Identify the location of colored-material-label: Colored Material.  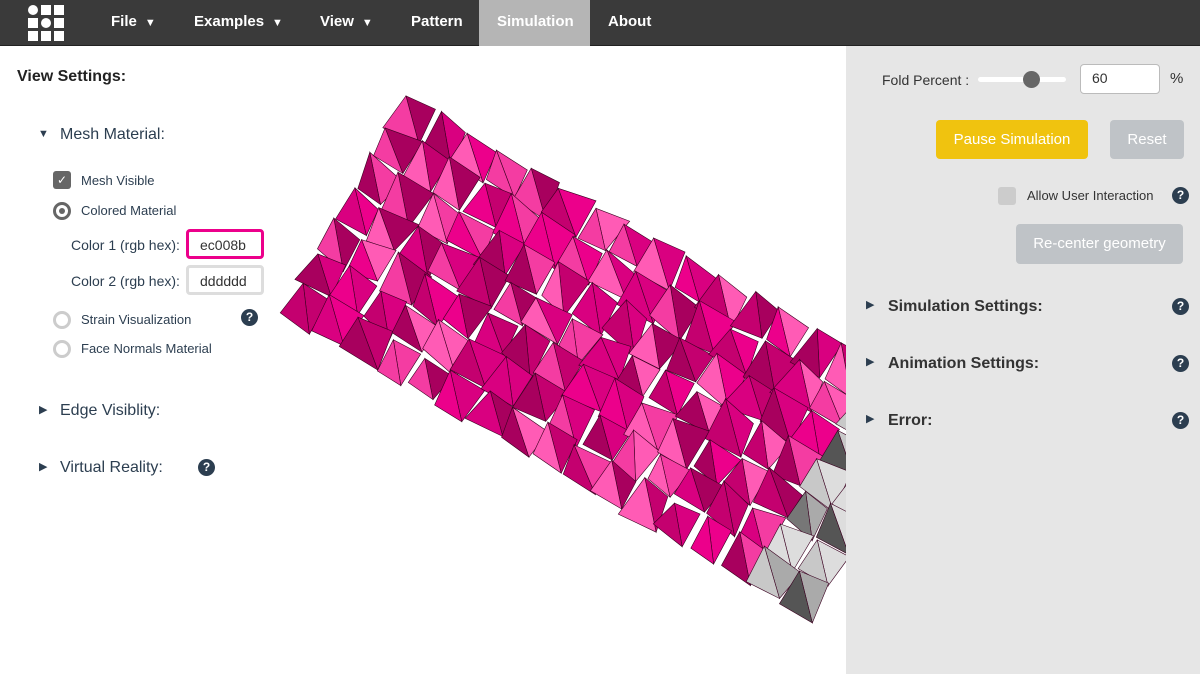
(129, 210).